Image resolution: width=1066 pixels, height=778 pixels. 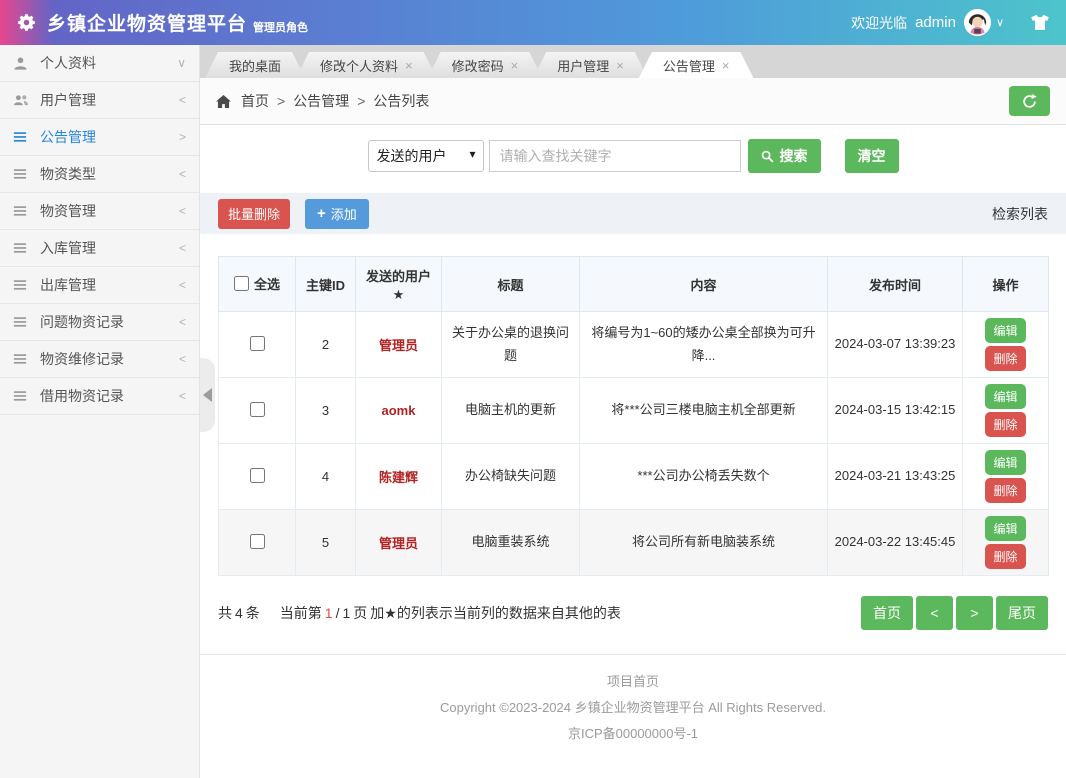 I want to click on add-button: + 添加, so click(x=337, y=213).